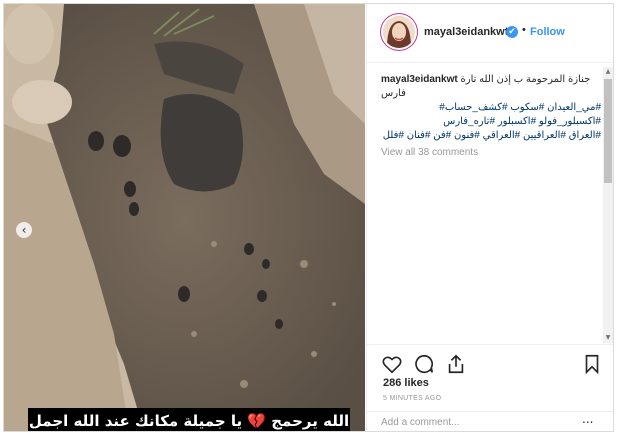  Describe the element at coordinates (490, 362) in the screenshot. I see `post-actions-bar` at that location.